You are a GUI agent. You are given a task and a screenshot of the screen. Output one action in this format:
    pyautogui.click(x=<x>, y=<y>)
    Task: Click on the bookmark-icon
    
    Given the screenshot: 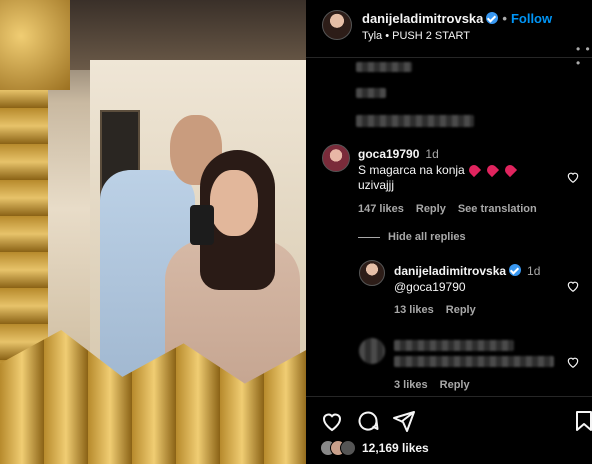 What is the action you would take?
    pyautogui.click(x=582, y=421)
    